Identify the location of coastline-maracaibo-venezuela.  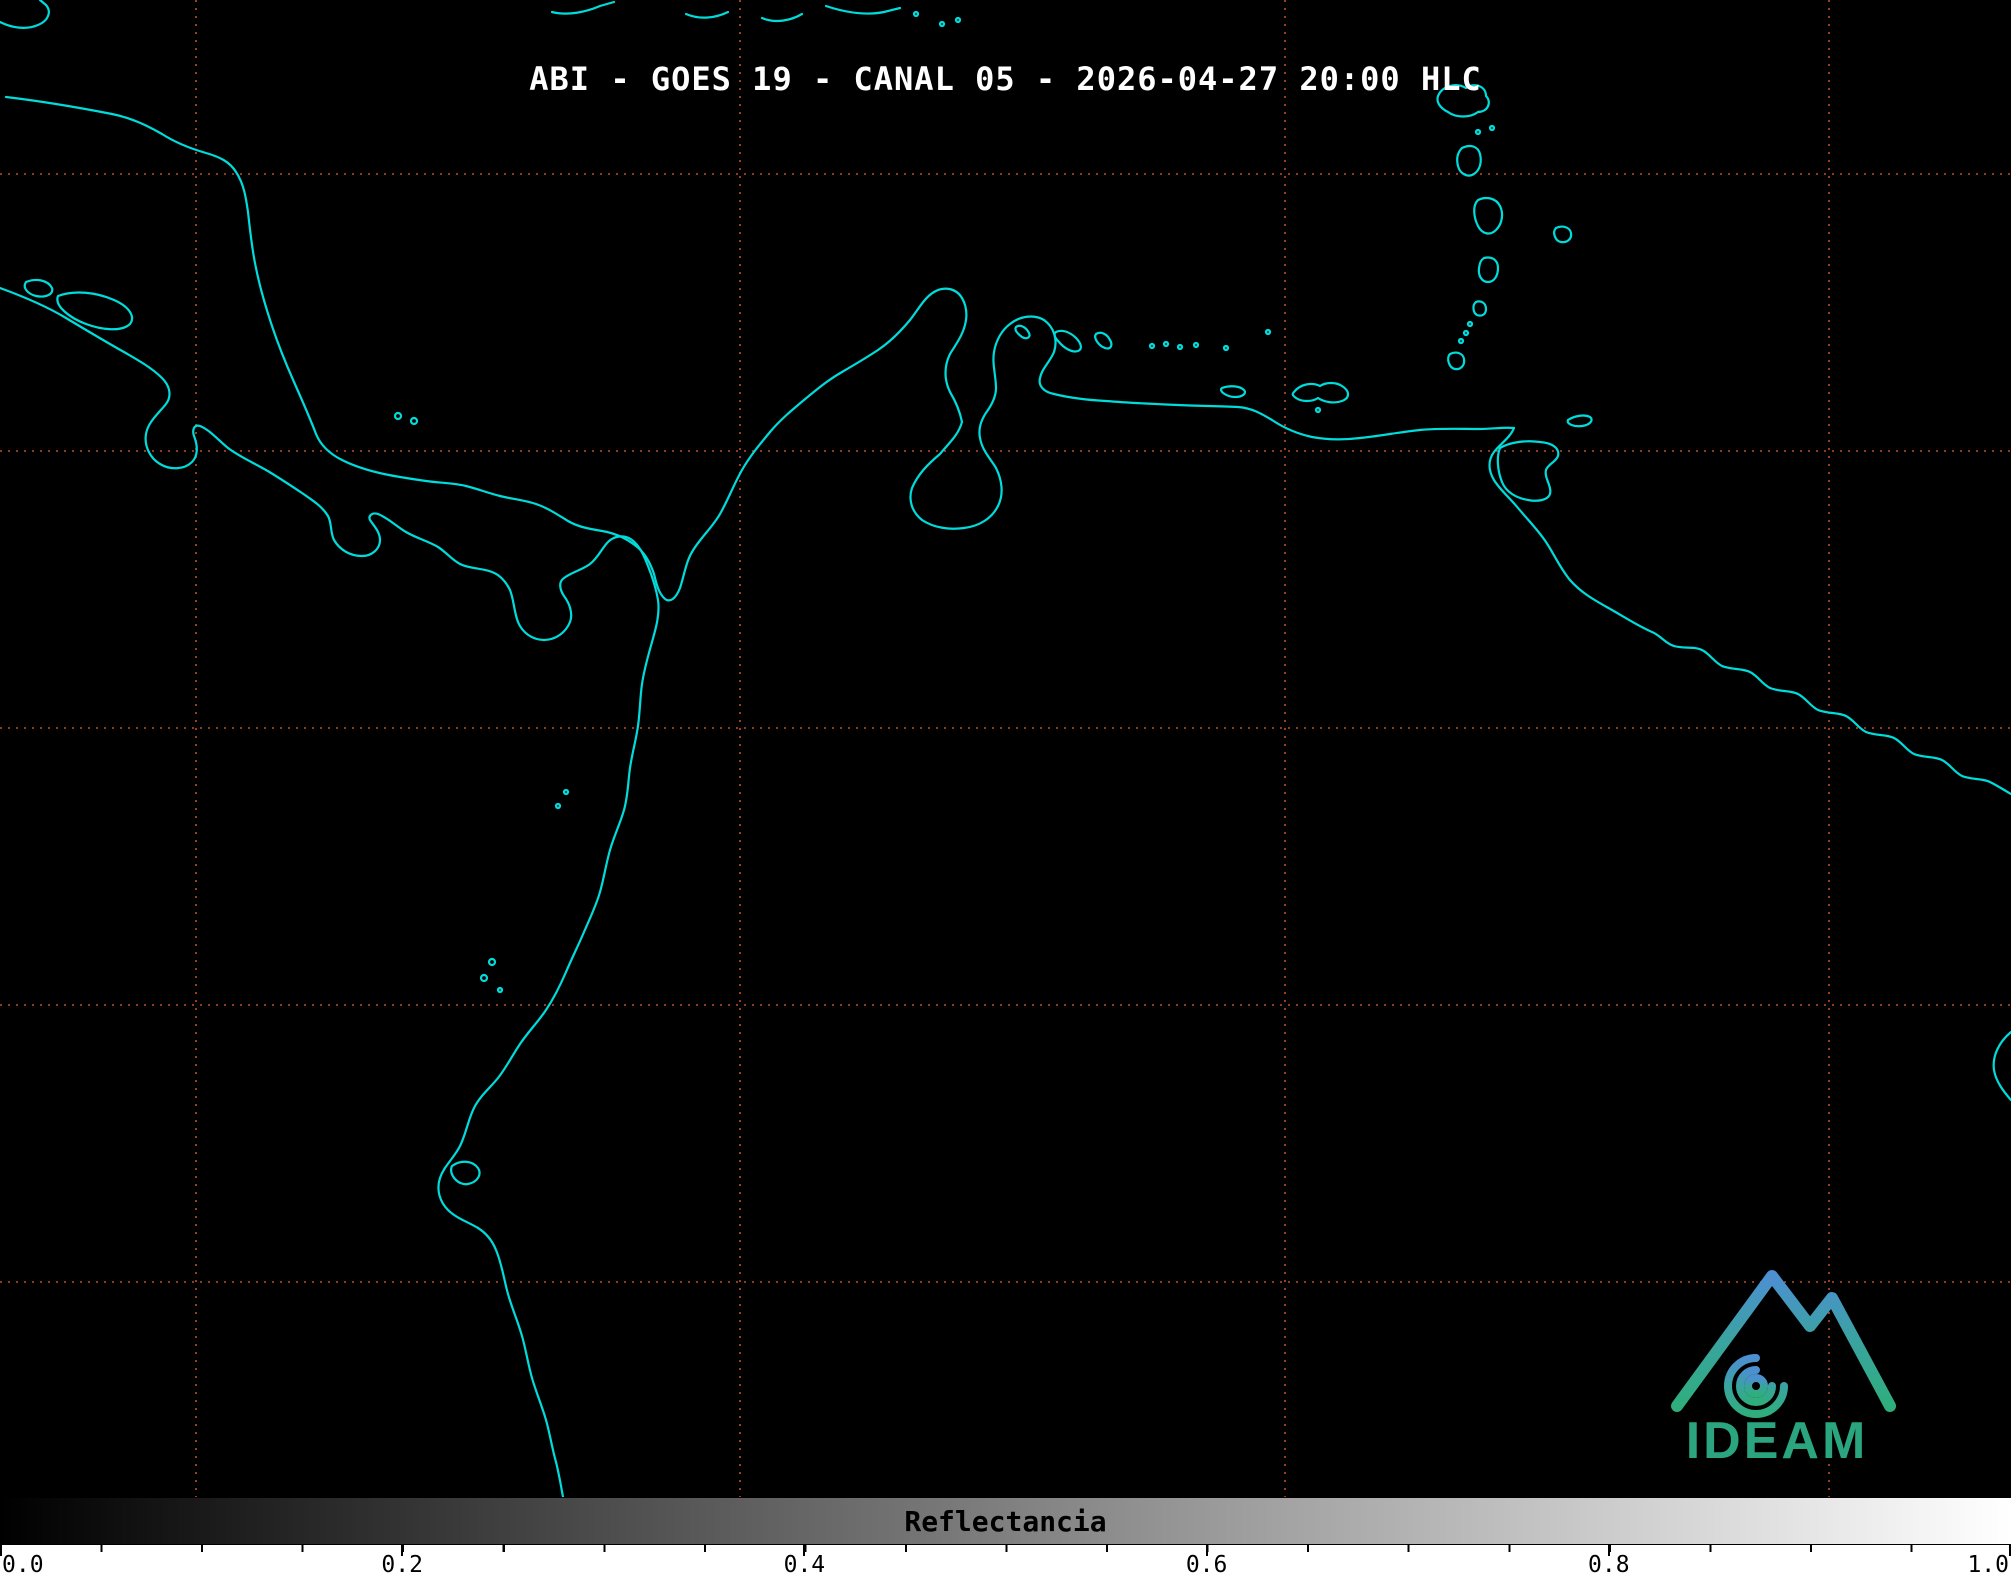
(1212, 422).